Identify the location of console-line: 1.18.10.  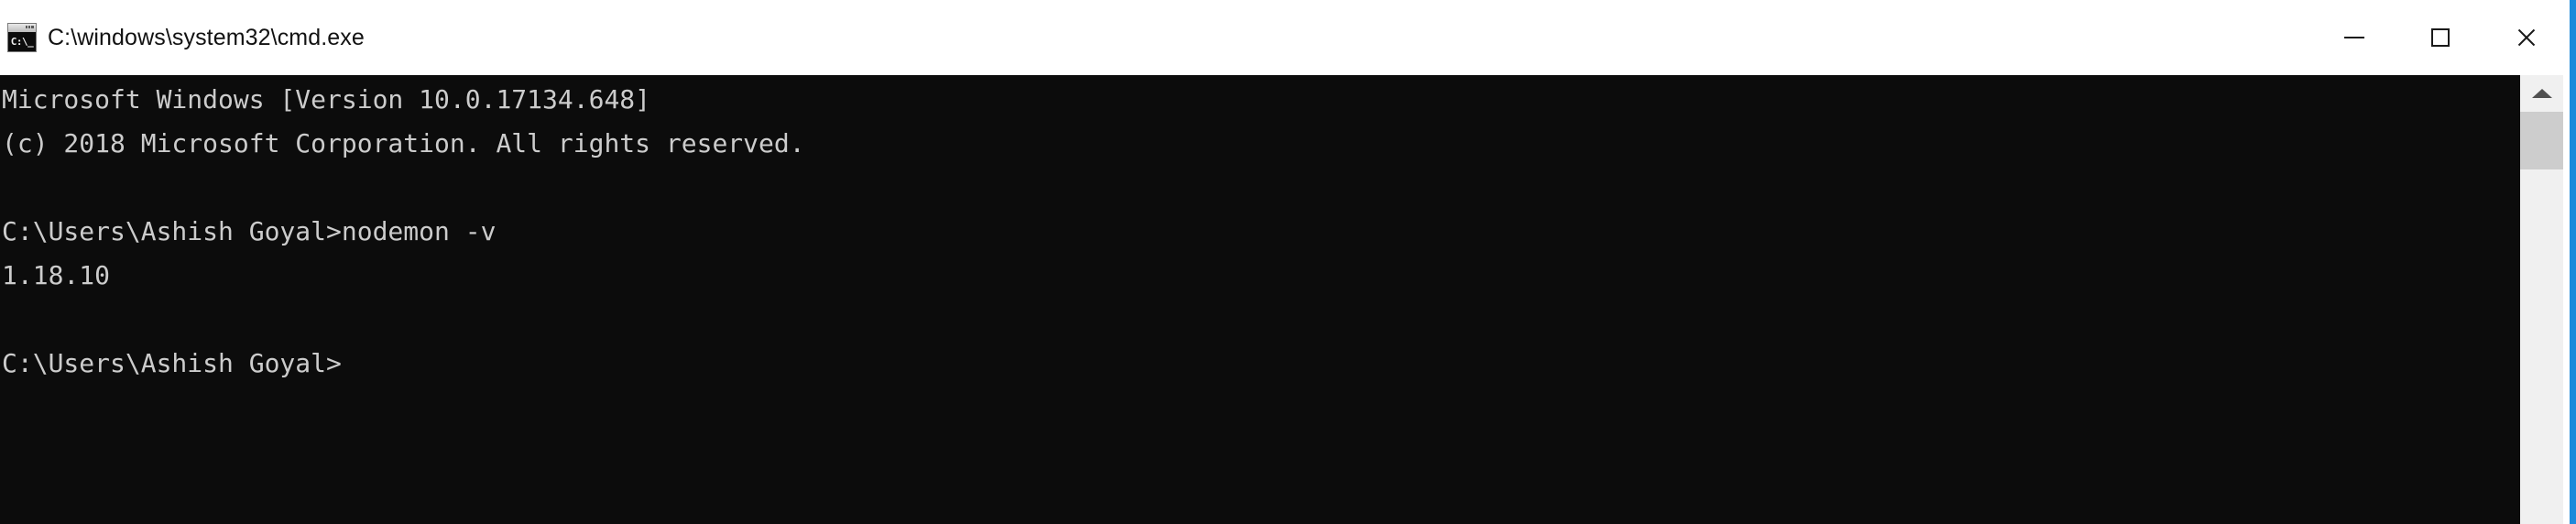
(57, 275).